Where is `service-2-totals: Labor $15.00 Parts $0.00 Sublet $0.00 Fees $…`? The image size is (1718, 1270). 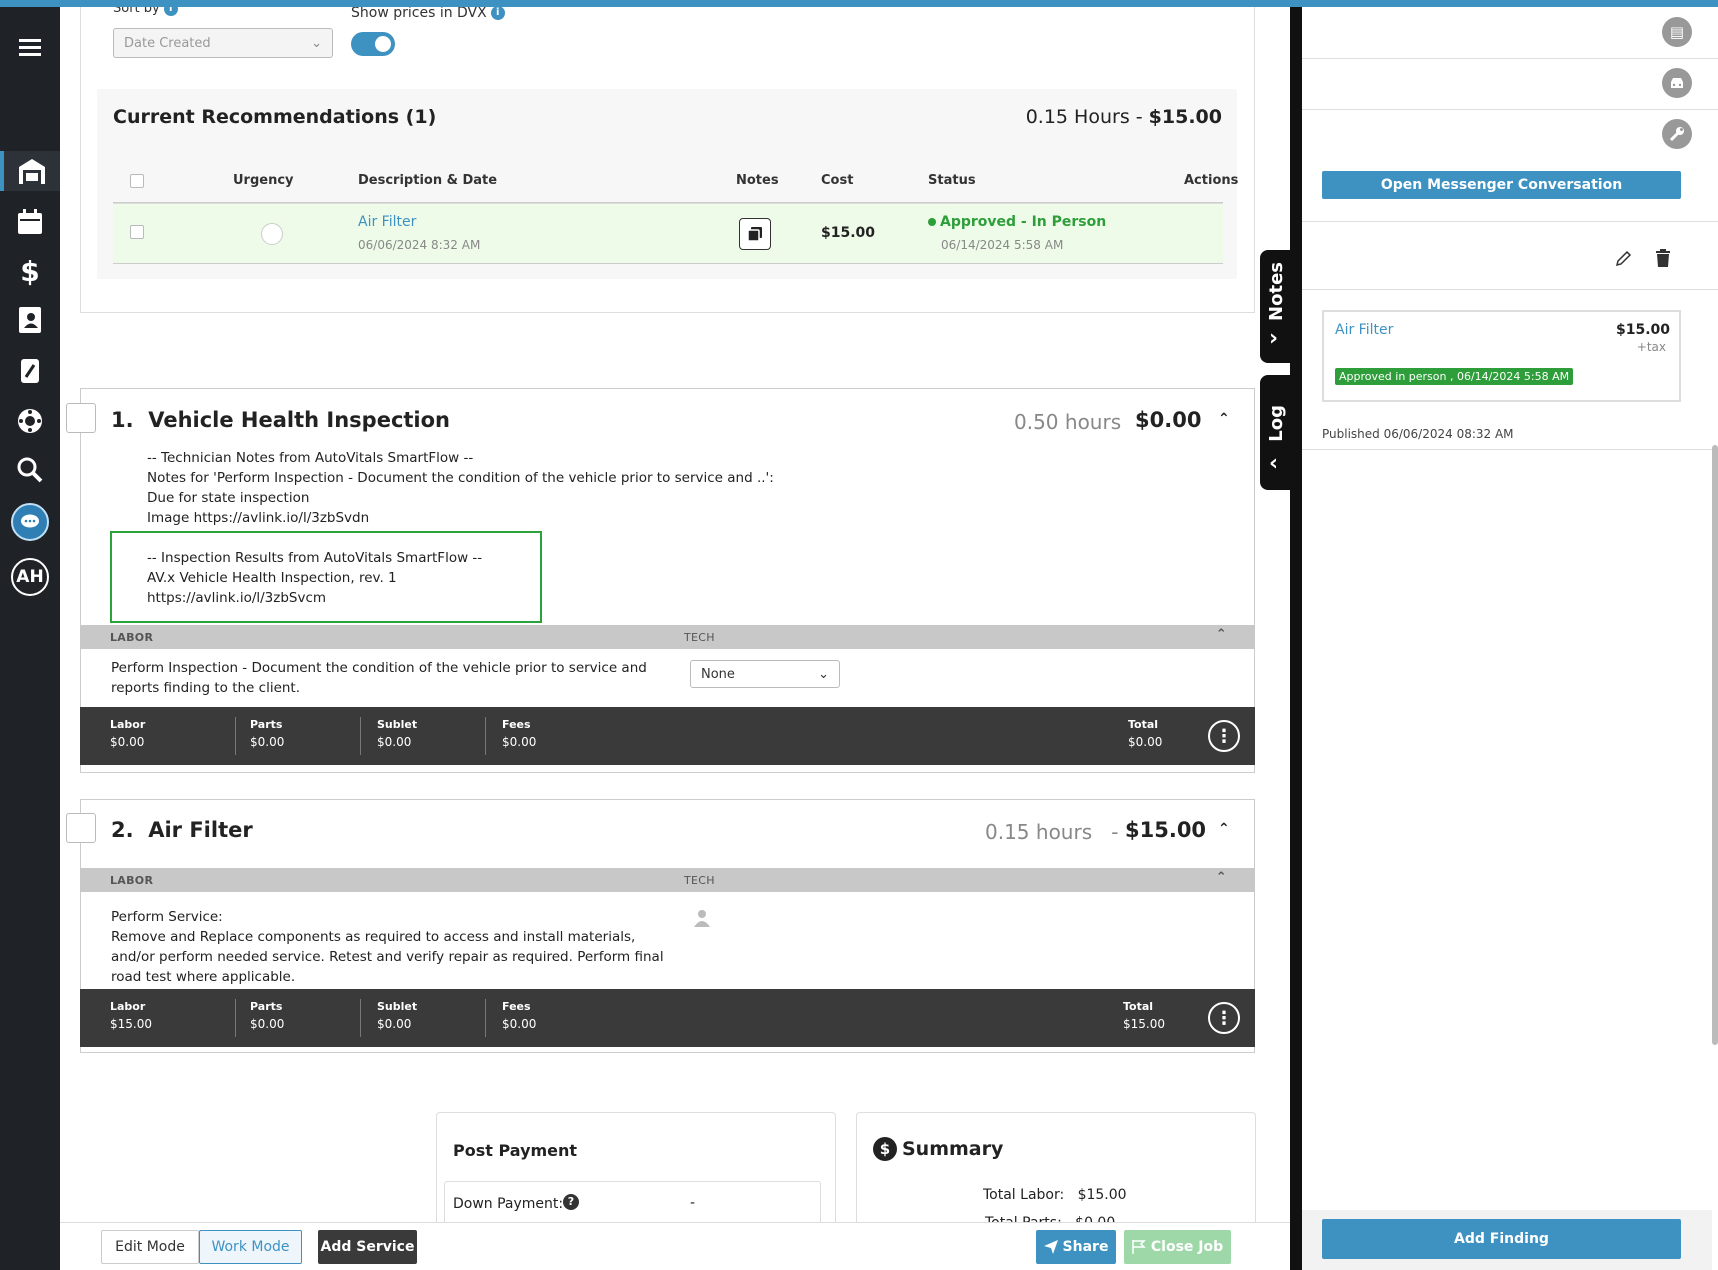 service-2-totals: Labor $15.00 Parts $0.00 Sublet $0.00 Fees $… is located at coordinates (667, 1018).